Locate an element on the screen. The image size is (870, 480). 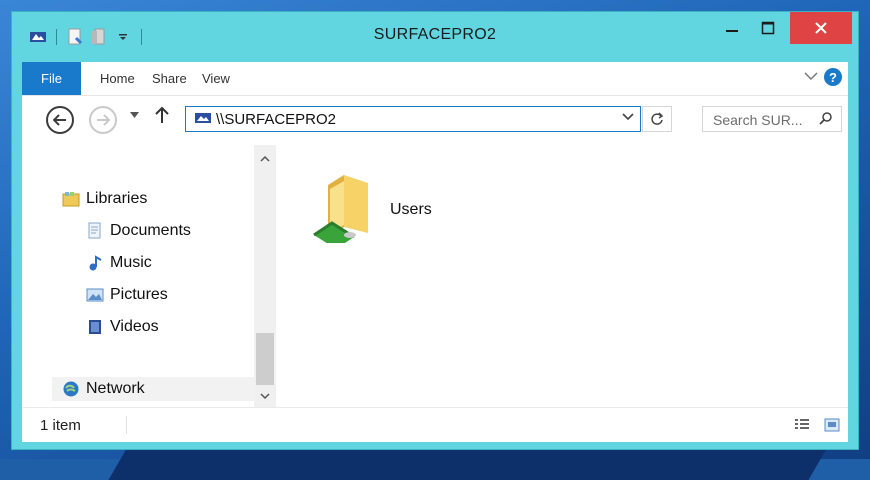
maximize-icon is located at coordinates (768, 28).